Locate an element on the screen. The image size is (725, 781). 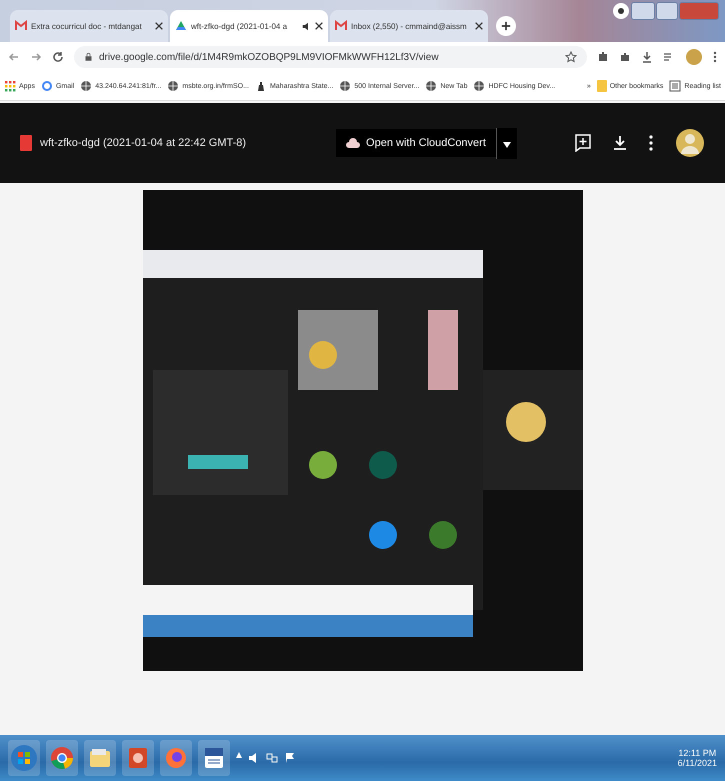
url-text: drive.google.com/file/d/1M4R9mkOZOBQP9LM9VIOFMkWWFH12Lf3V/view is located at coordinates (269, 57).